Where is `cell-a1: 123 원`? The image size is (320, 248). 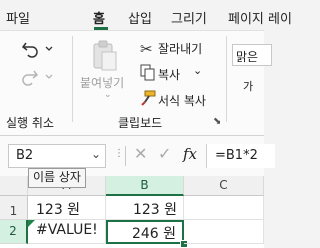 cell-a1: 123 원 is located at coordinates (67, 208).